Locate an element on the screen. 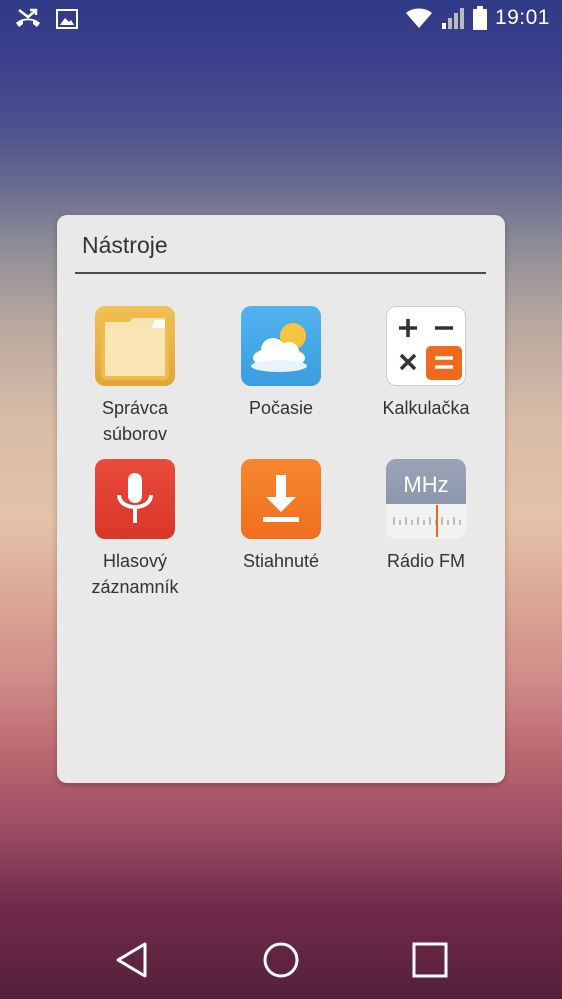 The width and height of the screenshot is (562, 999). app-label: Správca súborov is located at coordinates (135, 421).